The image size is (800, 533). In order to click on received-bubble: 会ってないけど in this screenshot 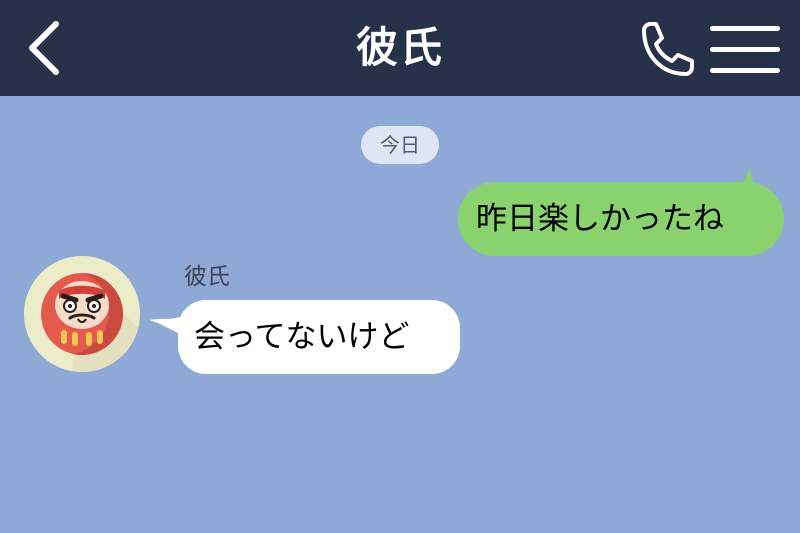, I will do `click(319, 337)`.